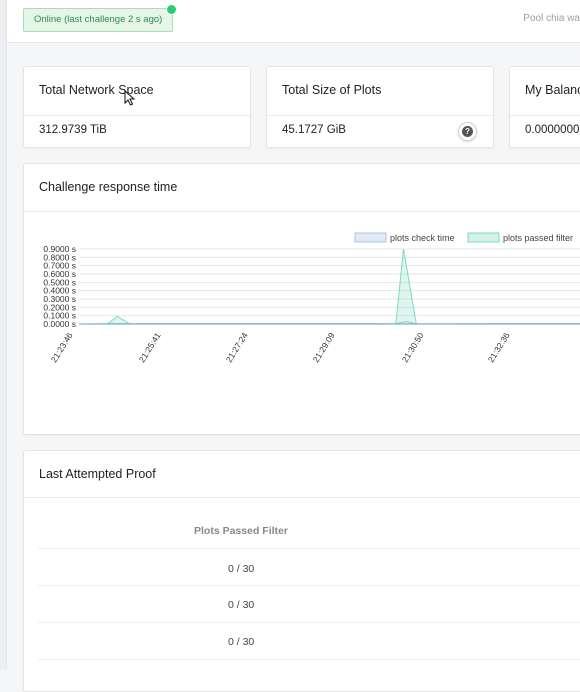  Describe the element at coordinates (96, 90) in the screenshot. I see `stat-title: Total Network Space` at that location.